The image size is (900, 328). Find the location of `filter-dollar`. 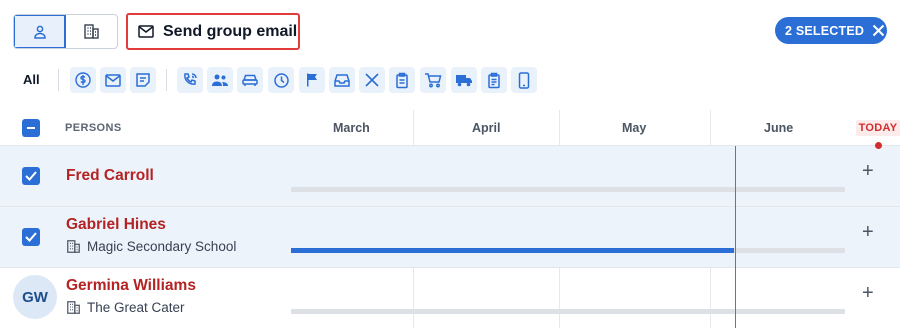

filter-dollar is located at coordinates (83, 80).